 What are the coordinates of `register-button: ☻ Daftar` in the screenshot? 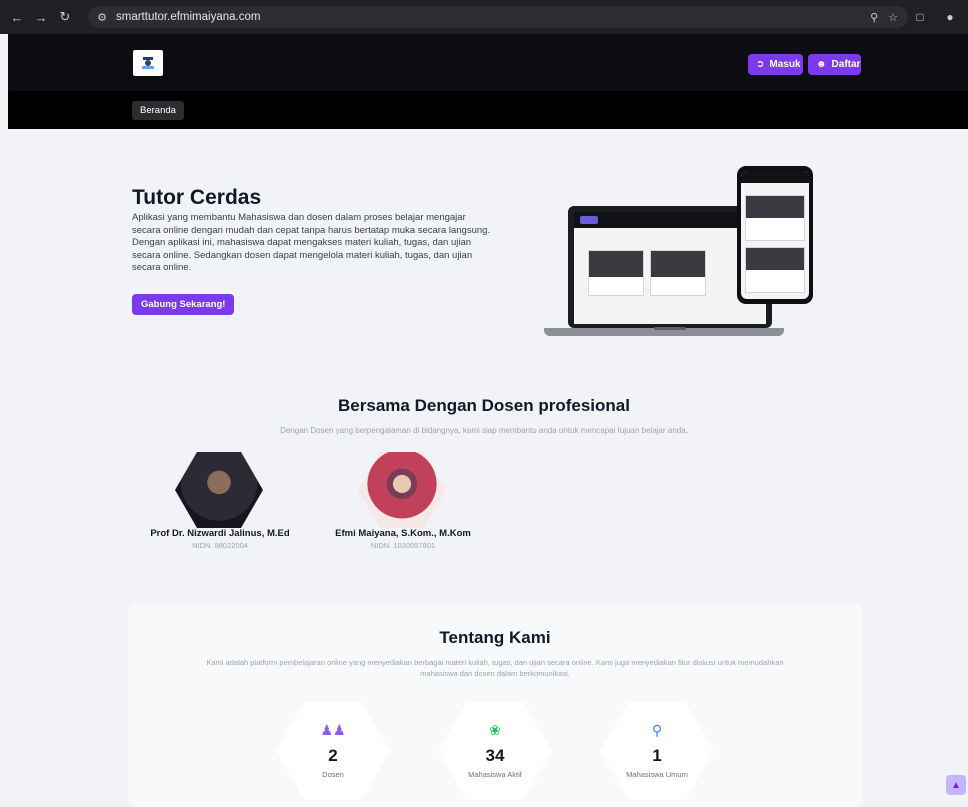 It's located at (834, 64).